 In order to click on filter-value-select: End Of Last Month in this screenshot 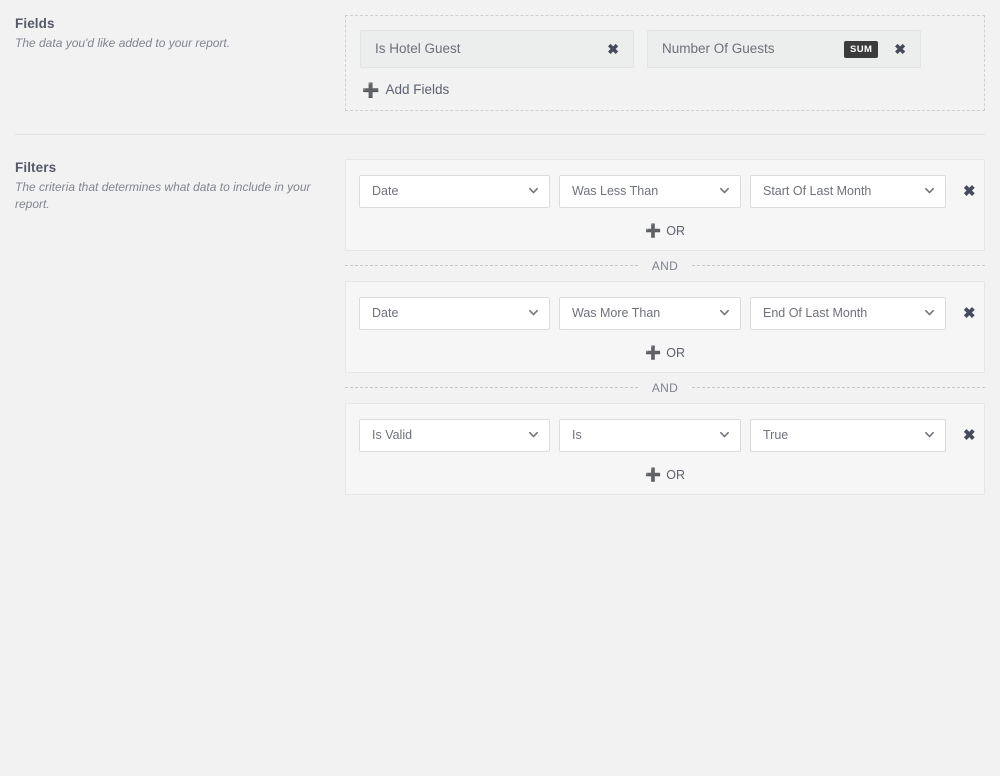, I will do `click(848, 313)`.